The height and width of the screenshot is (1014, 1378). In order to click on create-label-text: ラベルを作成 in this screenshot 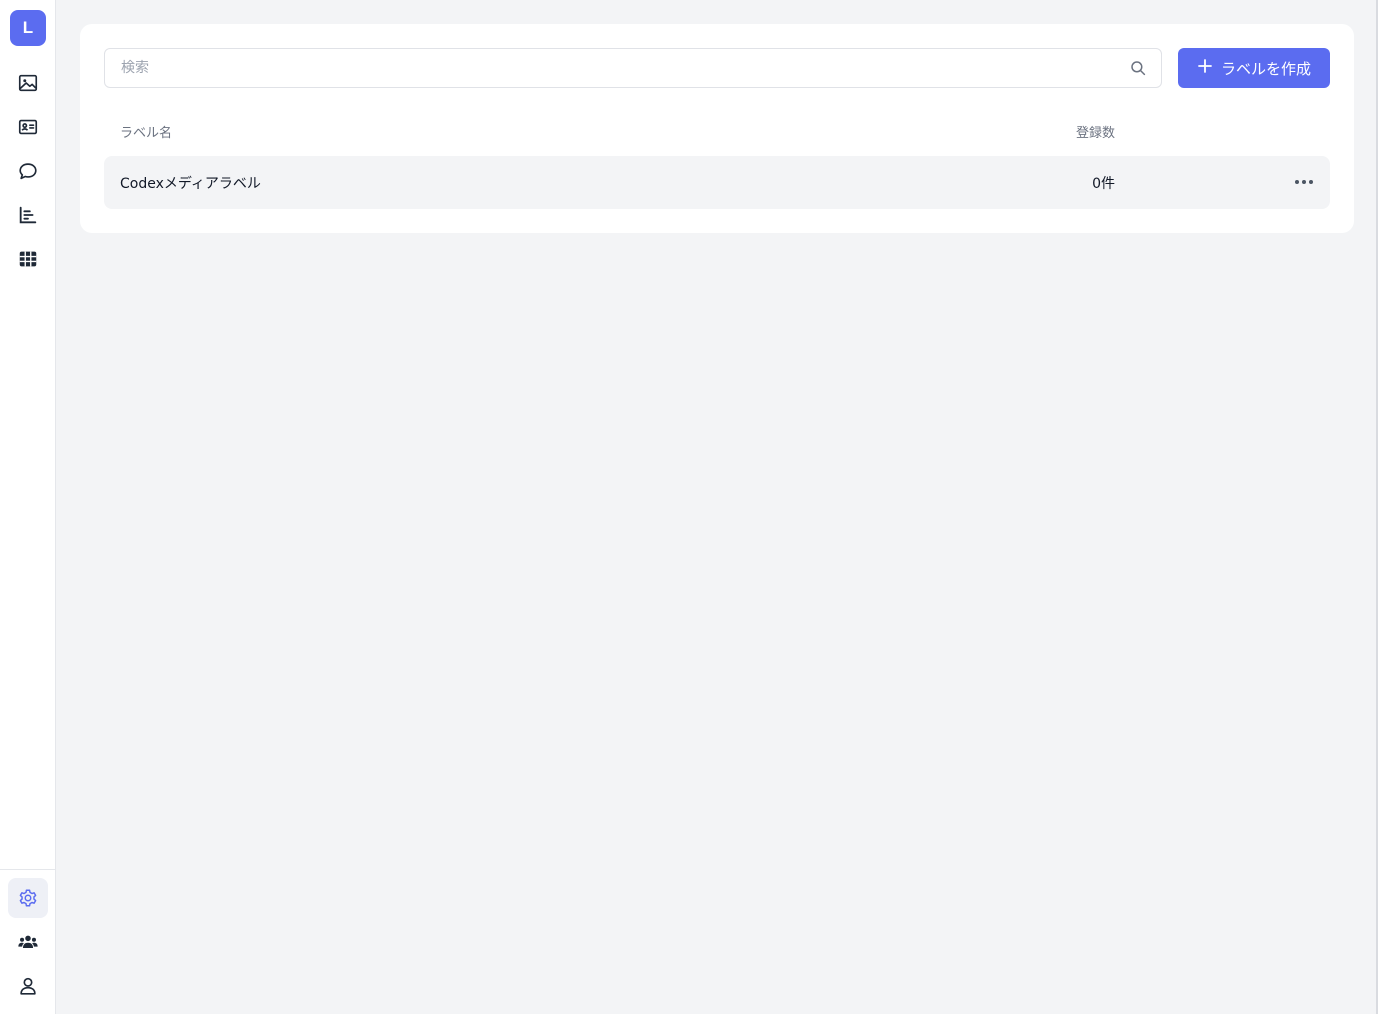, I will do `click(1265, 68)`.